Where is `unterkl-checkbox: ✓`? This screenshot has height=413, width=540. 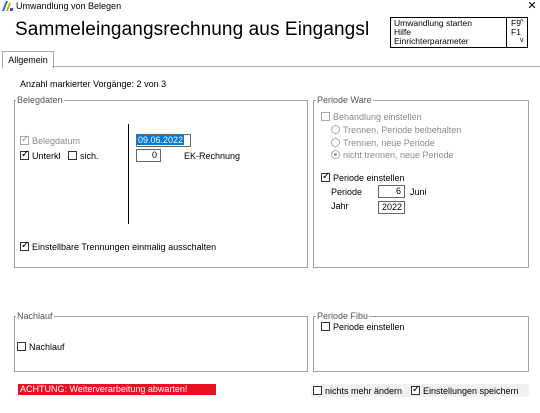
unterkl-checkbox: ✓ is located at coordinates (25, 154).